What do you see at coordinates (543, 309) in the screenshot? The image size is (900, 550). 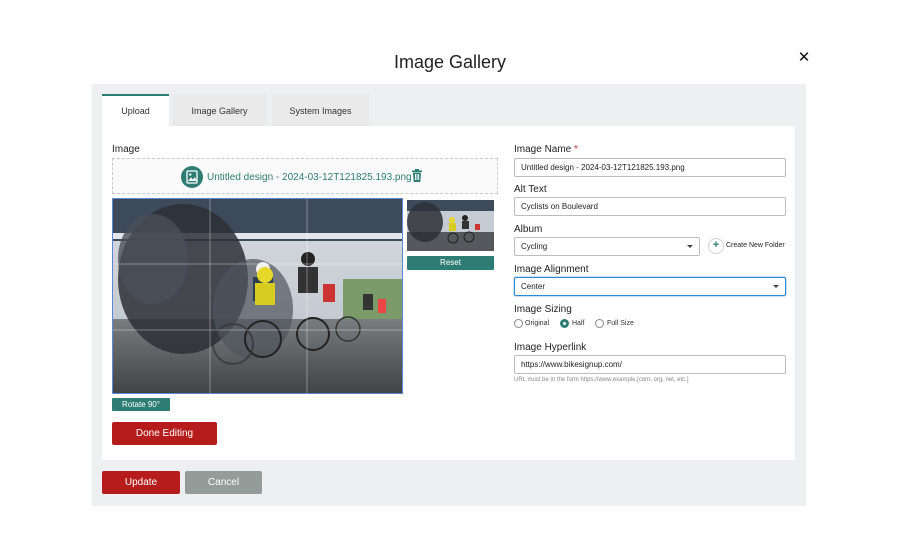 I see `image-sizing-label: Image Sizing` at bounding box center [543, 309].